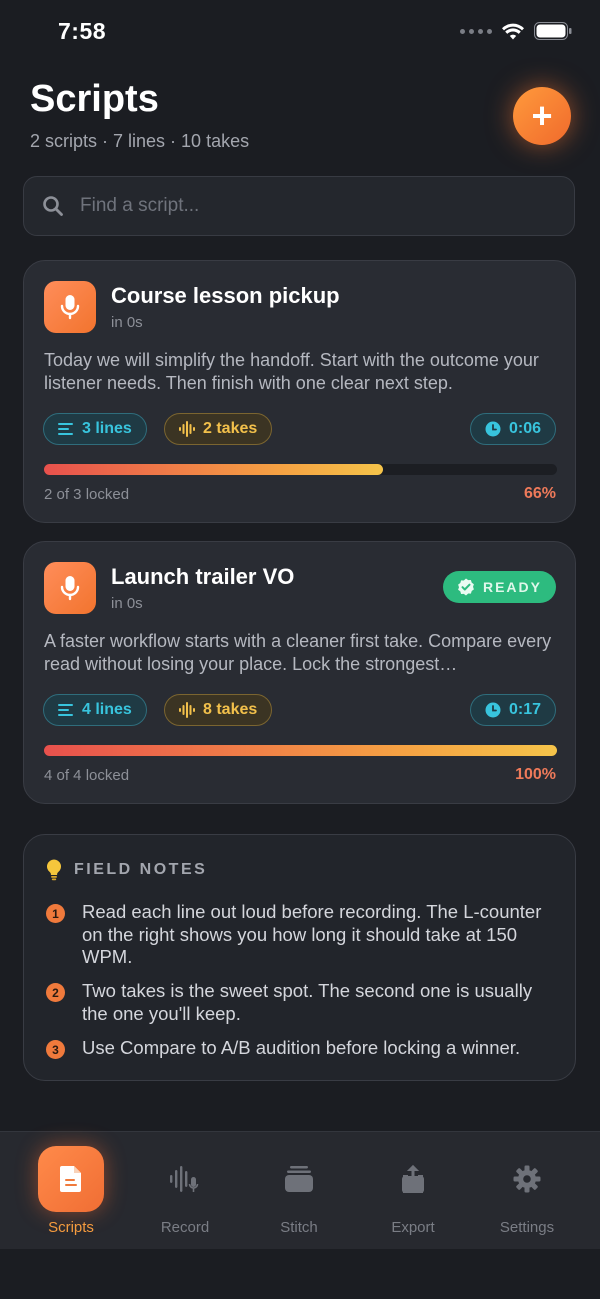  I want to click on progress-percent: 100%, so click(535, 774).